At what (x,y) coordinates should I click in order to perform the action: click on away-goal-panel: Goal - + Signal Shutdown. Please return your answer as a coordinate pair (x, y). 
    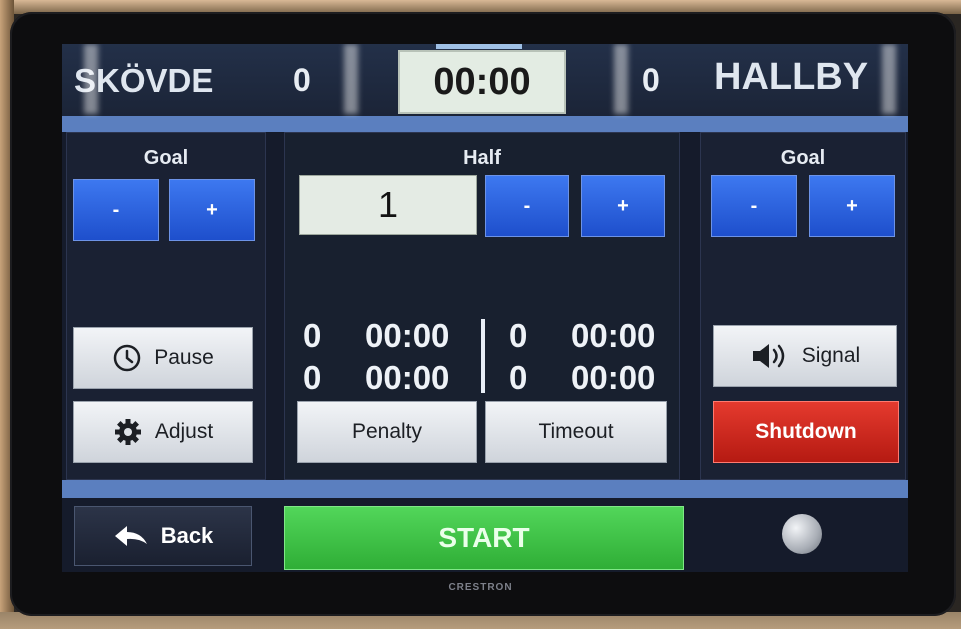
    Looking at the image, I should click on (803, 306).